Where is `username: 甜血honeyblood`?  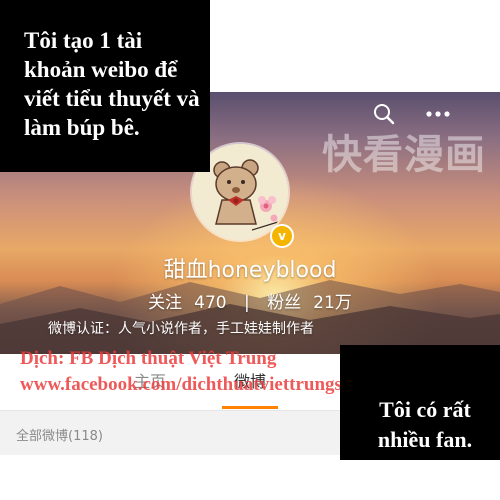
username: 甜血honeyblood is located at coordinates (250, 270).